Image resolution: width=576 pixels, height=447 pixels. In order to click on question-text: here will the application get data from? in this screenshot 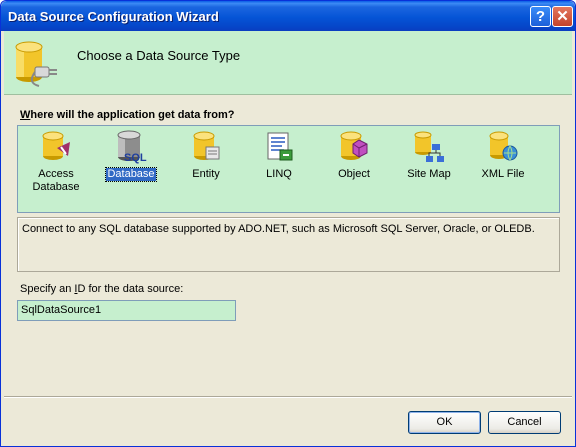, I will do `click(132, 115)`.